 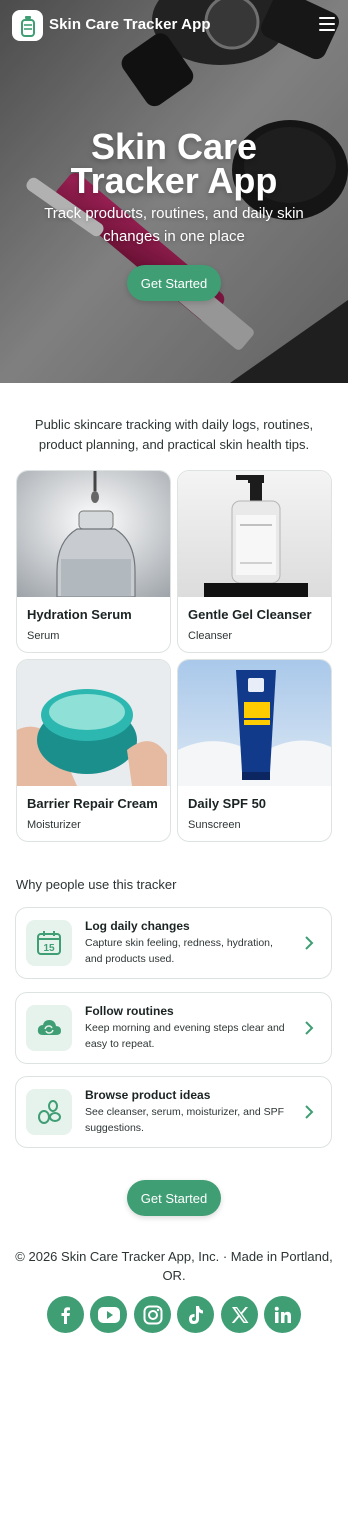 What do you see at coordinates (152, 1314) in the screenshot?
I see `instagram-icon` at bounding box center [152, 1314].